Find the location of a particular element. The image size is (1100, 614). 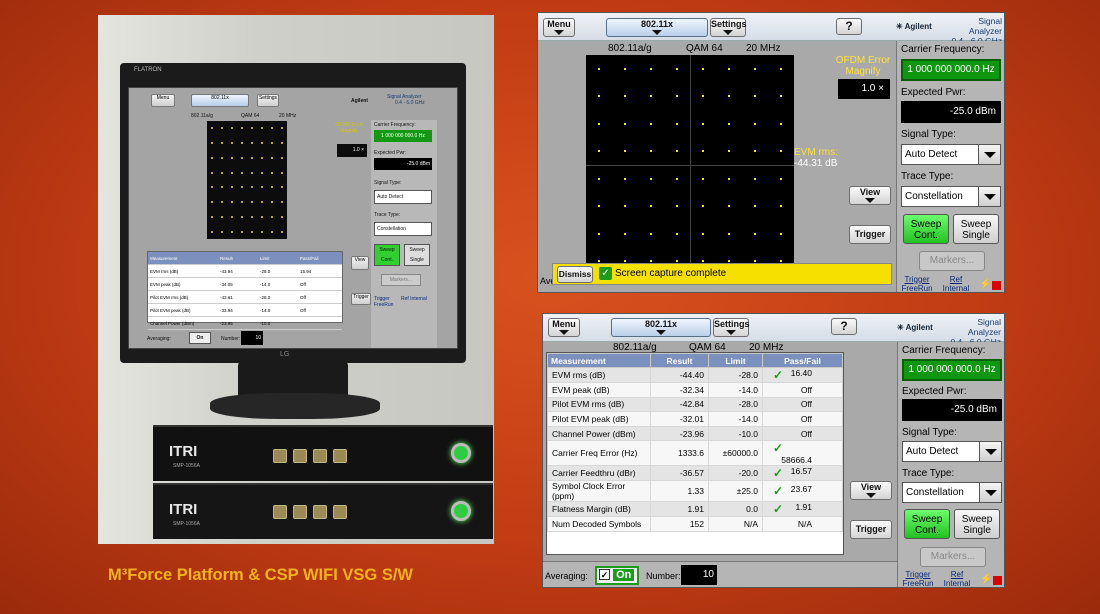

result-cell: 1.91 is located at coordinates (679, 509).